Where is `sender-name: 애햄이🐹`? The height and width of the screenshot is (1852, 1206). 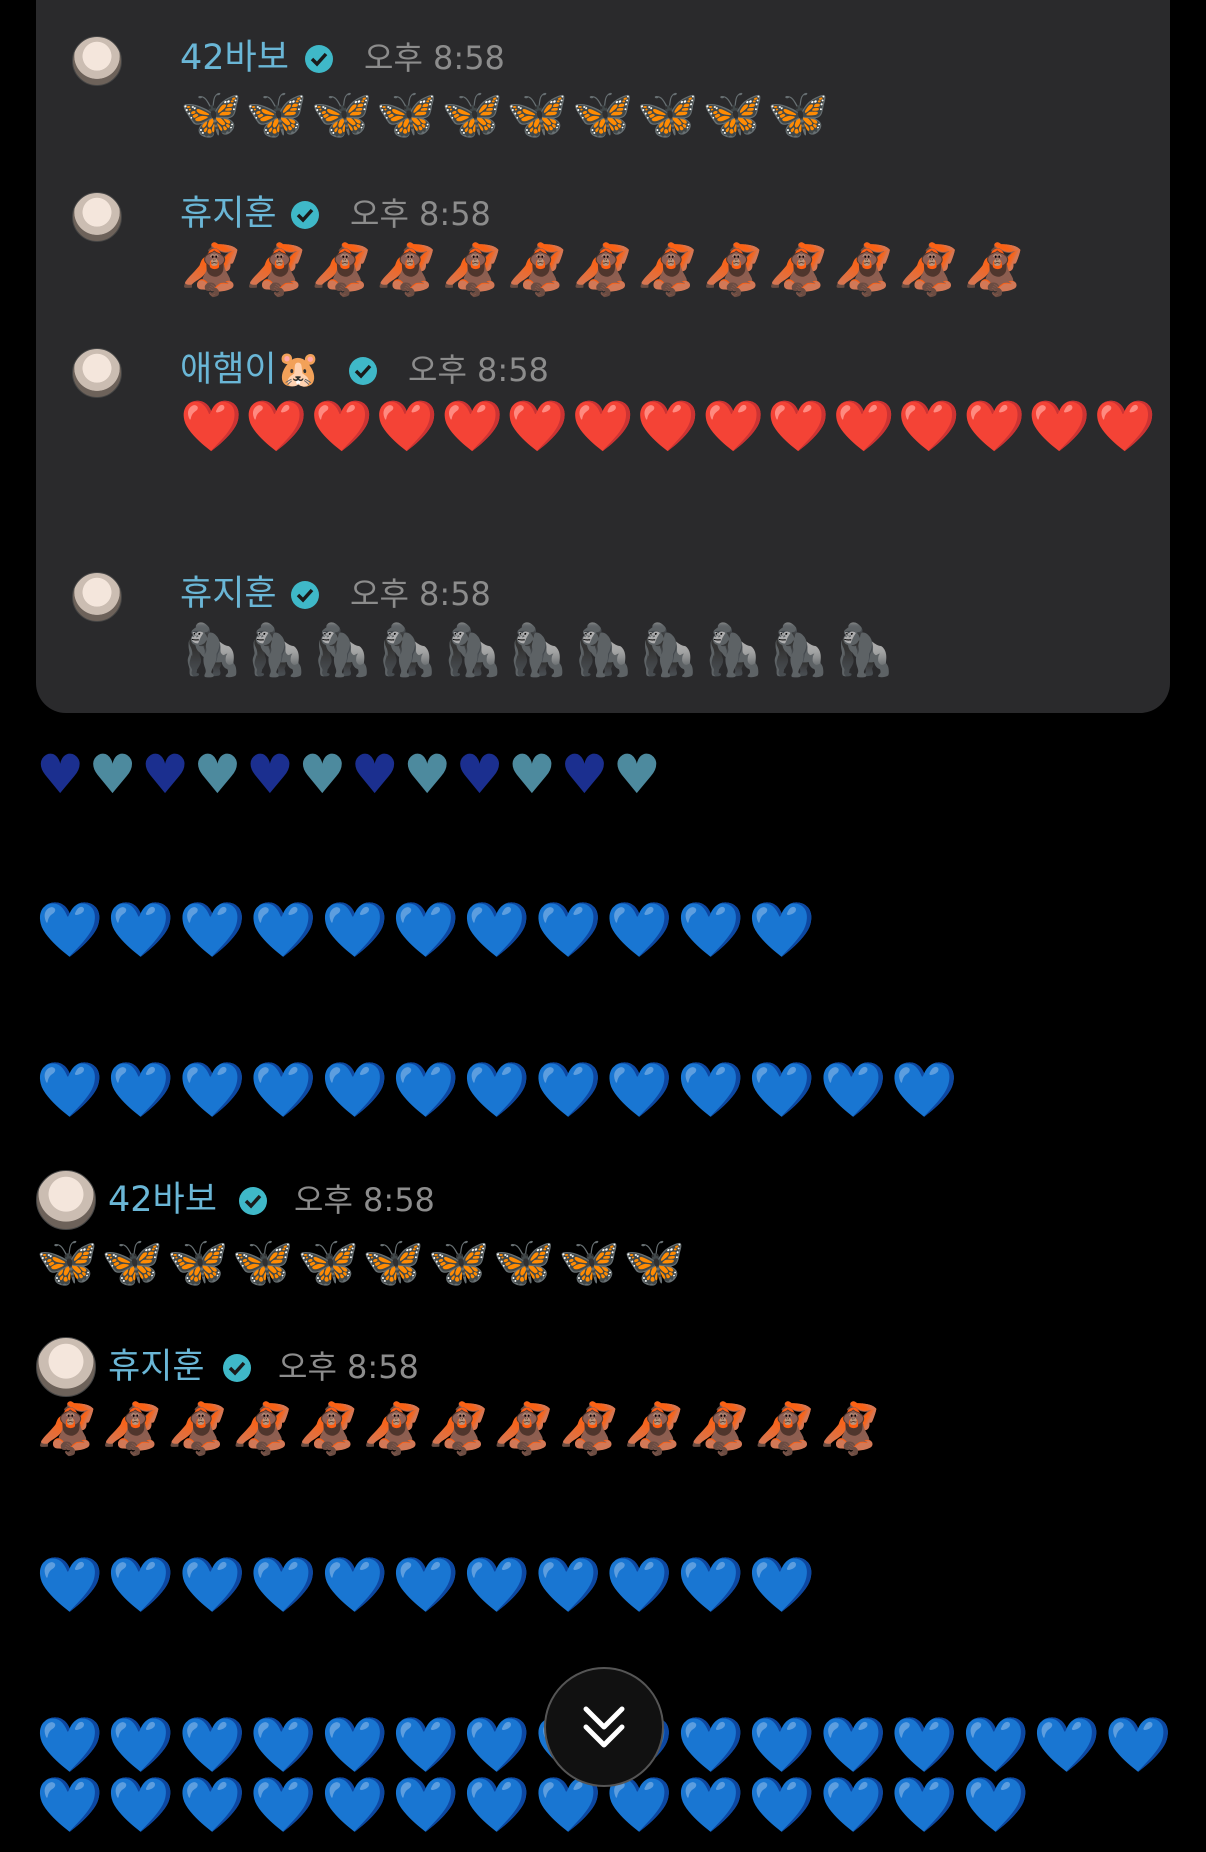 sender-name: 애햄이🐹 is located at coordinates (250, 370).